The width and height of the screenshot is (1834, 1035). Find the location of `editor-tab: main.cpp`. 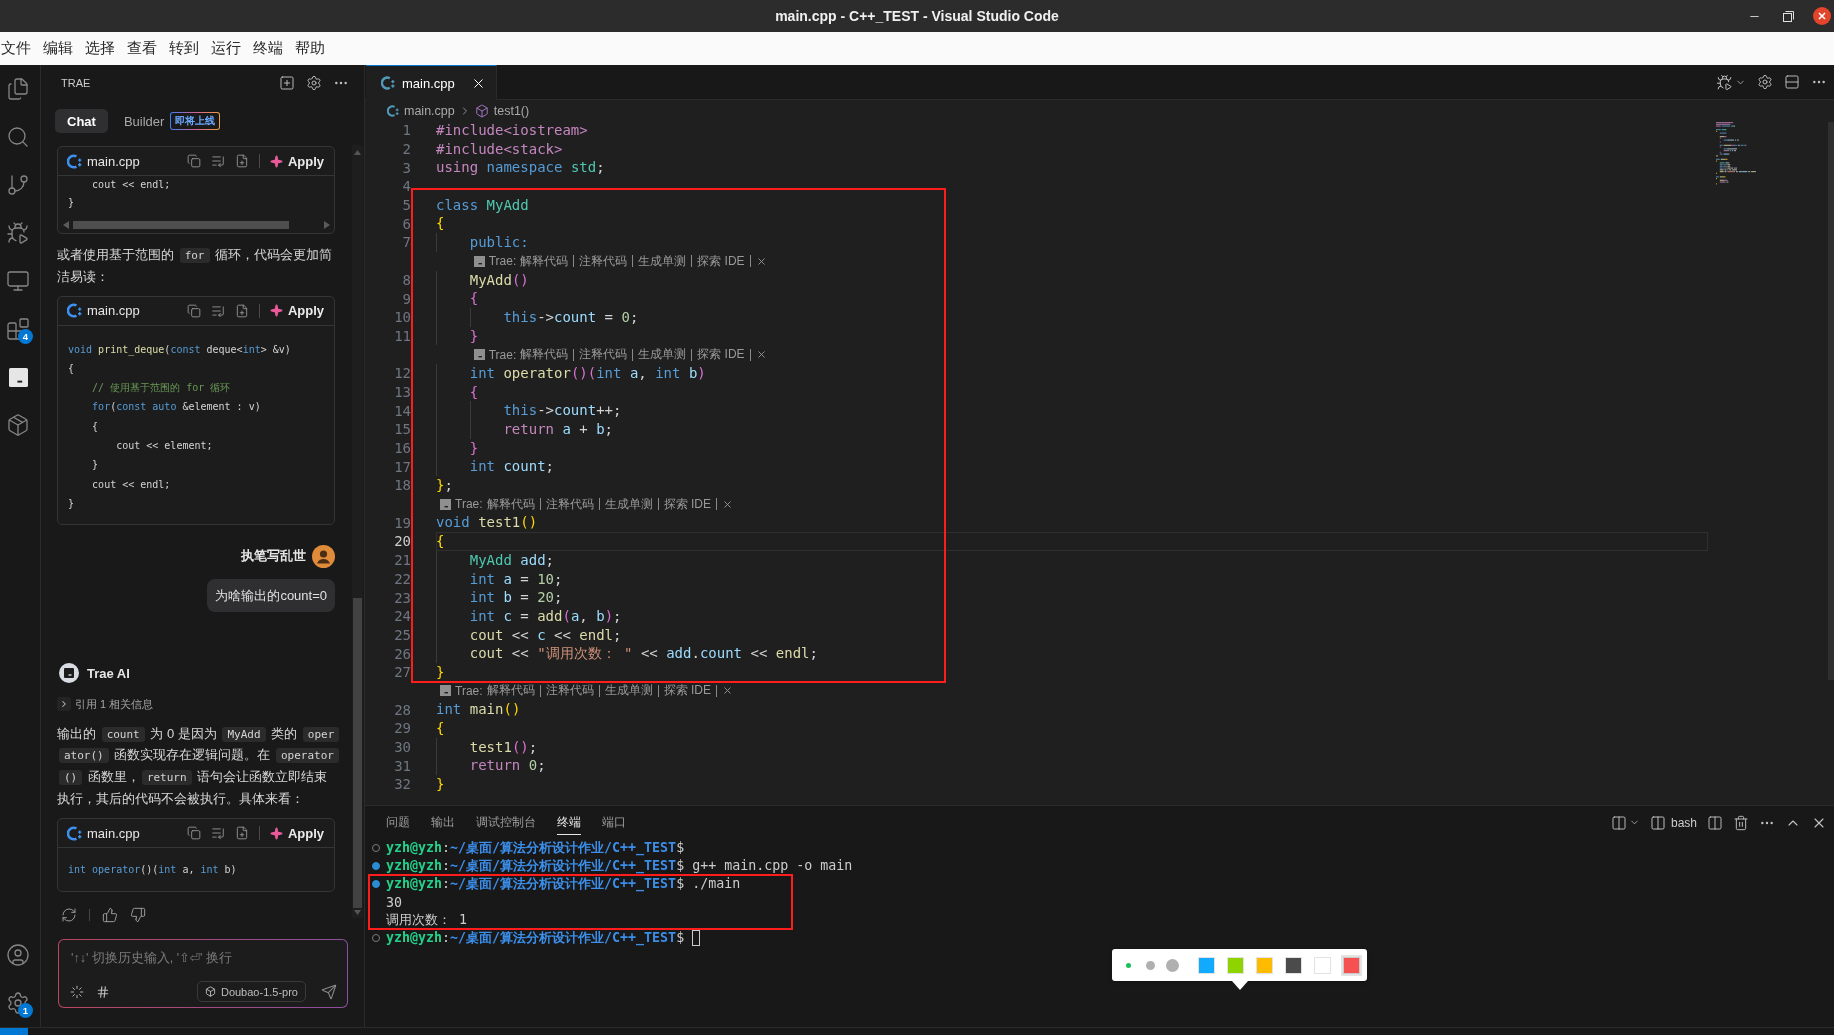

editor-tab: main.cpp is located at coordinates (431, 82).